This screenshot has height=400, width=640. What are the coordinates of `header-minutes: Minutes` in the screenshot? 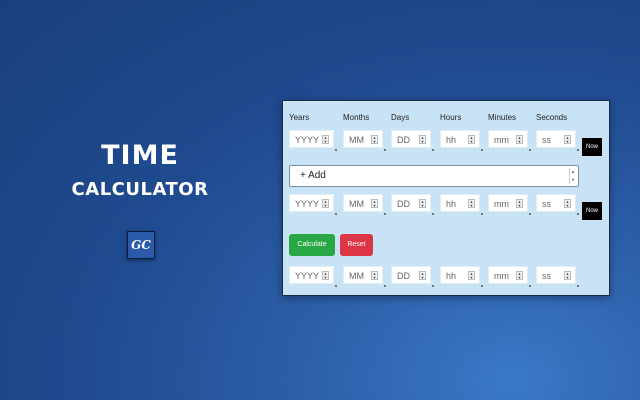 It's located at (502, 117).